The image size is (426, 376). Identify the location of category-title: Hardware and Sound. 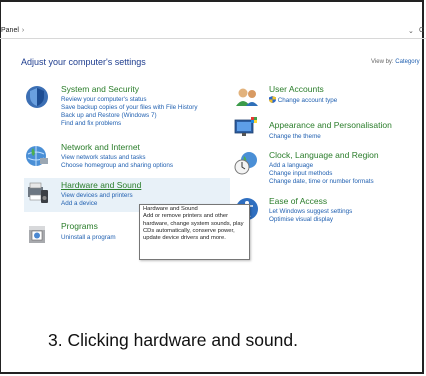
(101, 185).